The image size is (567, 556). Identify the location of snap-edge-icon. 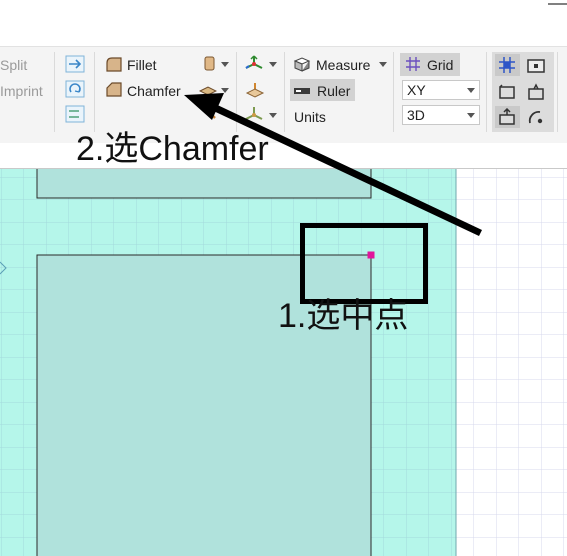
(507, 92).